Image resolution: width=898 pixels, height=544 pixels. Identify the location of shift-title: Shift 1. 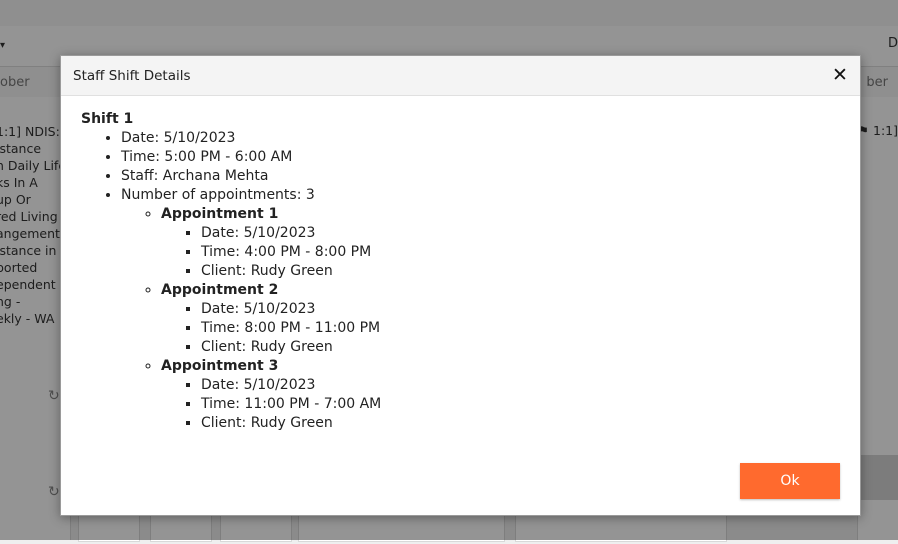
(107, 119).